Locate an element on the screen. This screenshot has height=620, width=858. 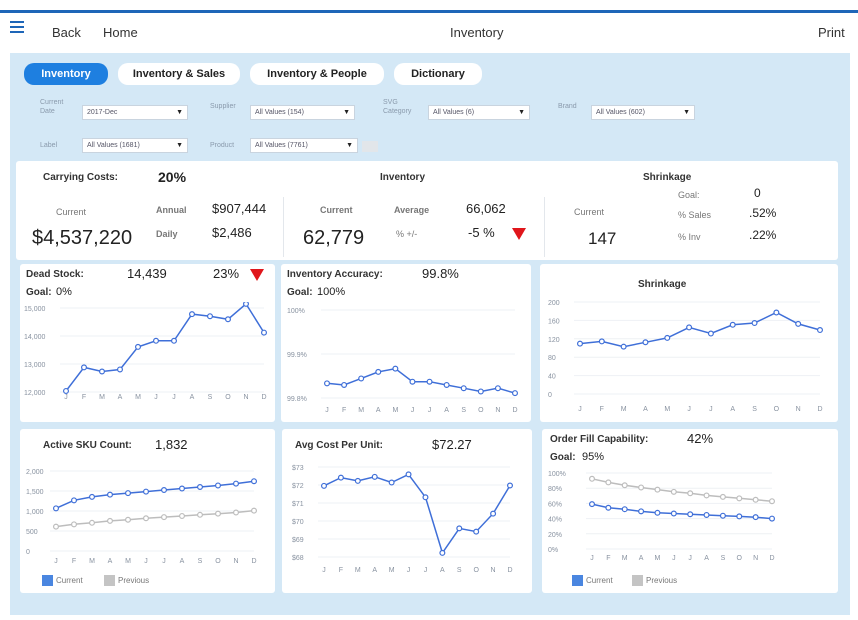
carrying-annual-value: $907,444 is located at coordinates (239, 208).